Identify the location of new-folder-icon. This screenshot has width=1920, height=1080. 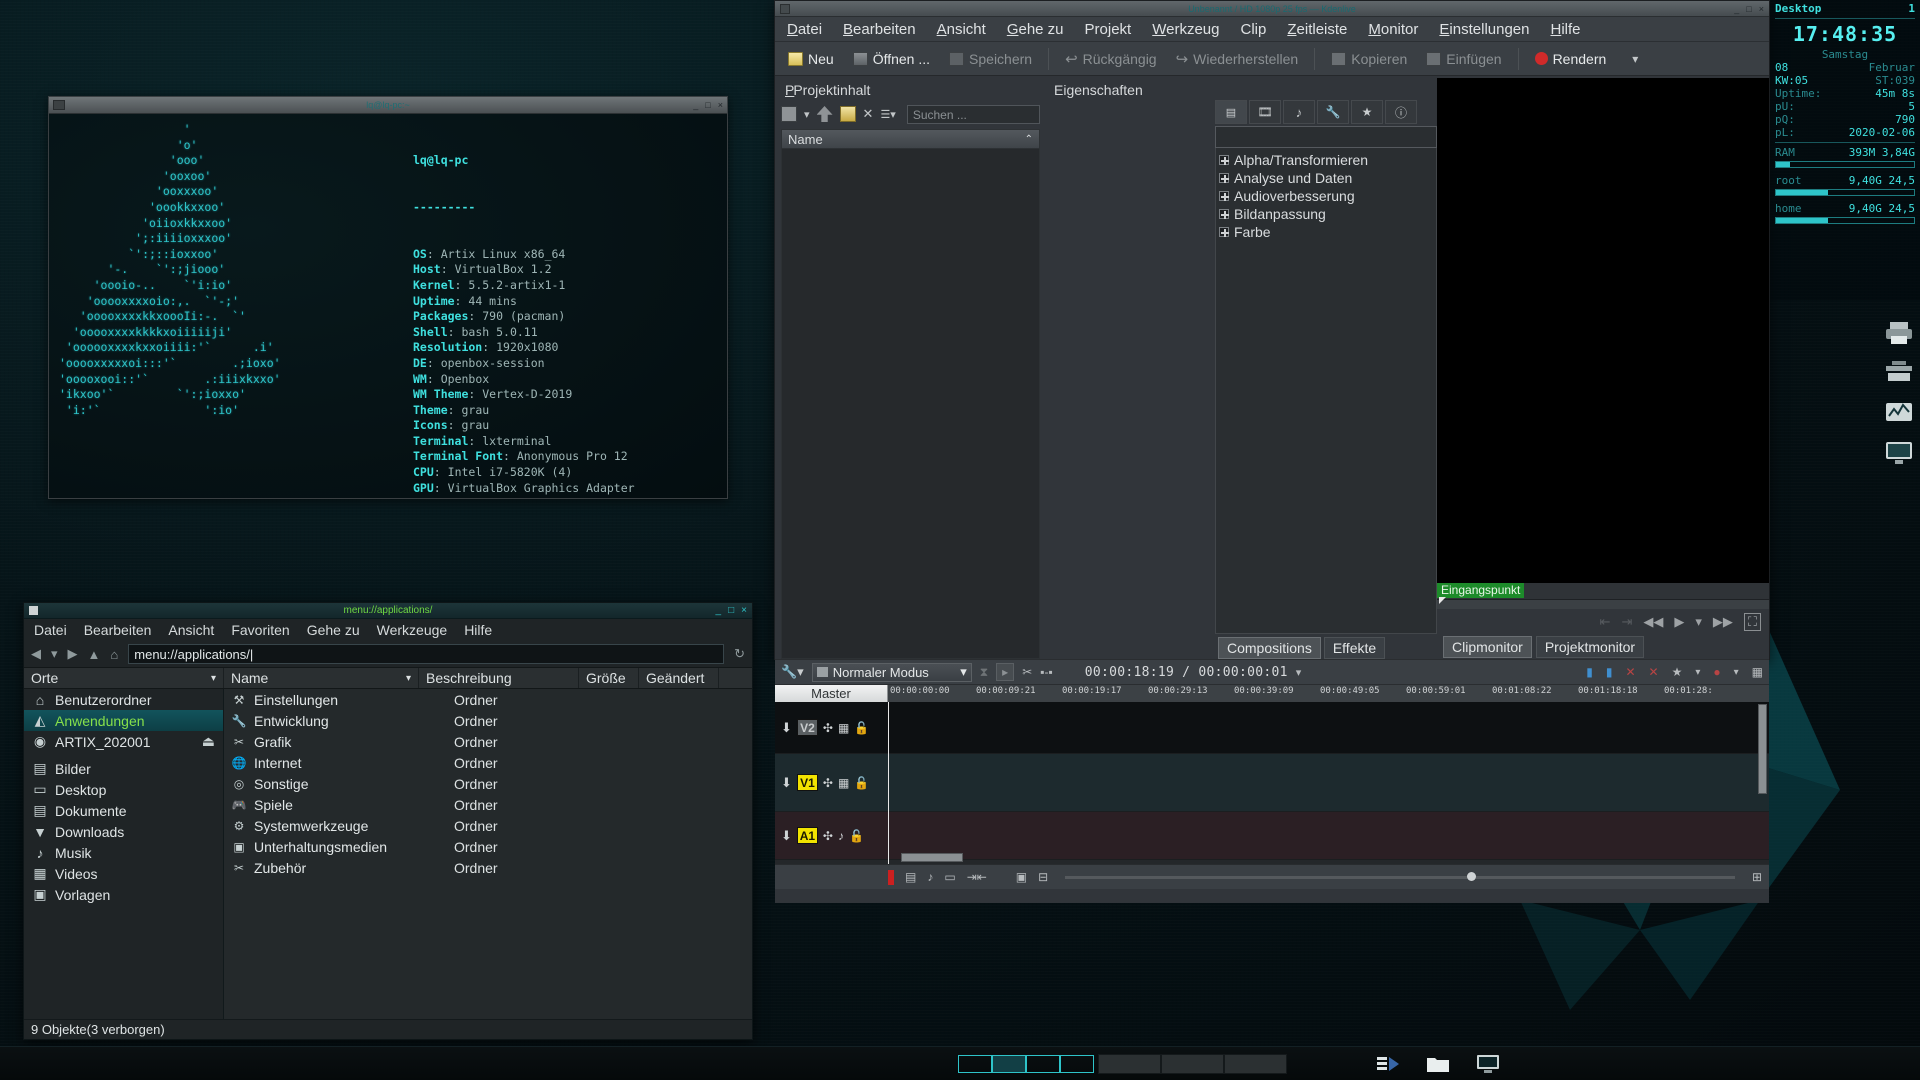
(847, 114).